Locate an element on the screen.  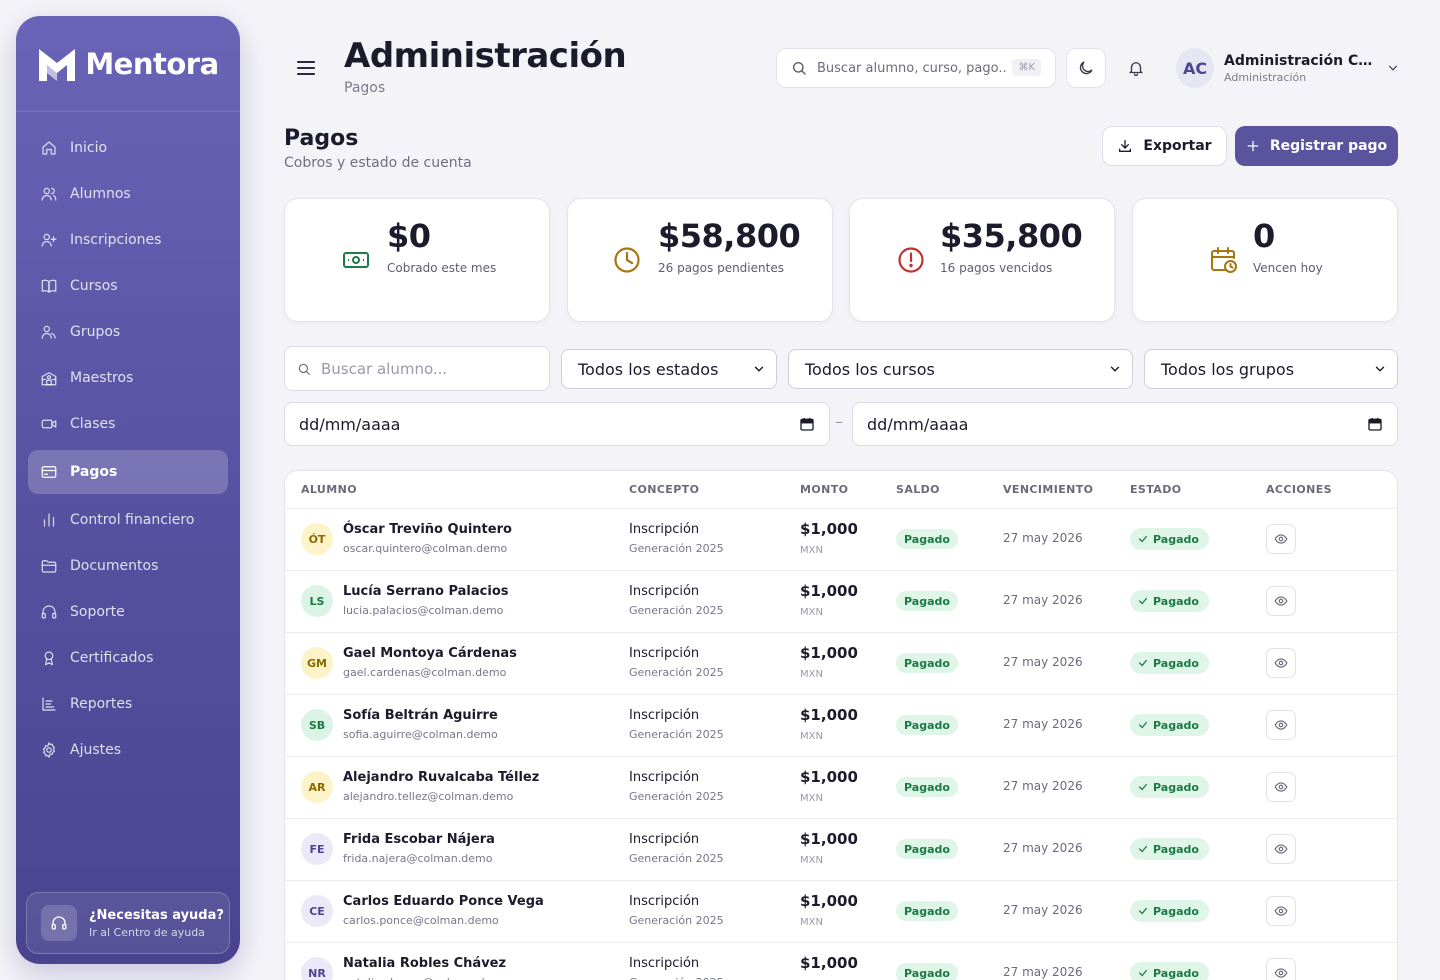
stat-card-overdue: $35,800 16 pagos vencidos is located at coordinates (982, 260).